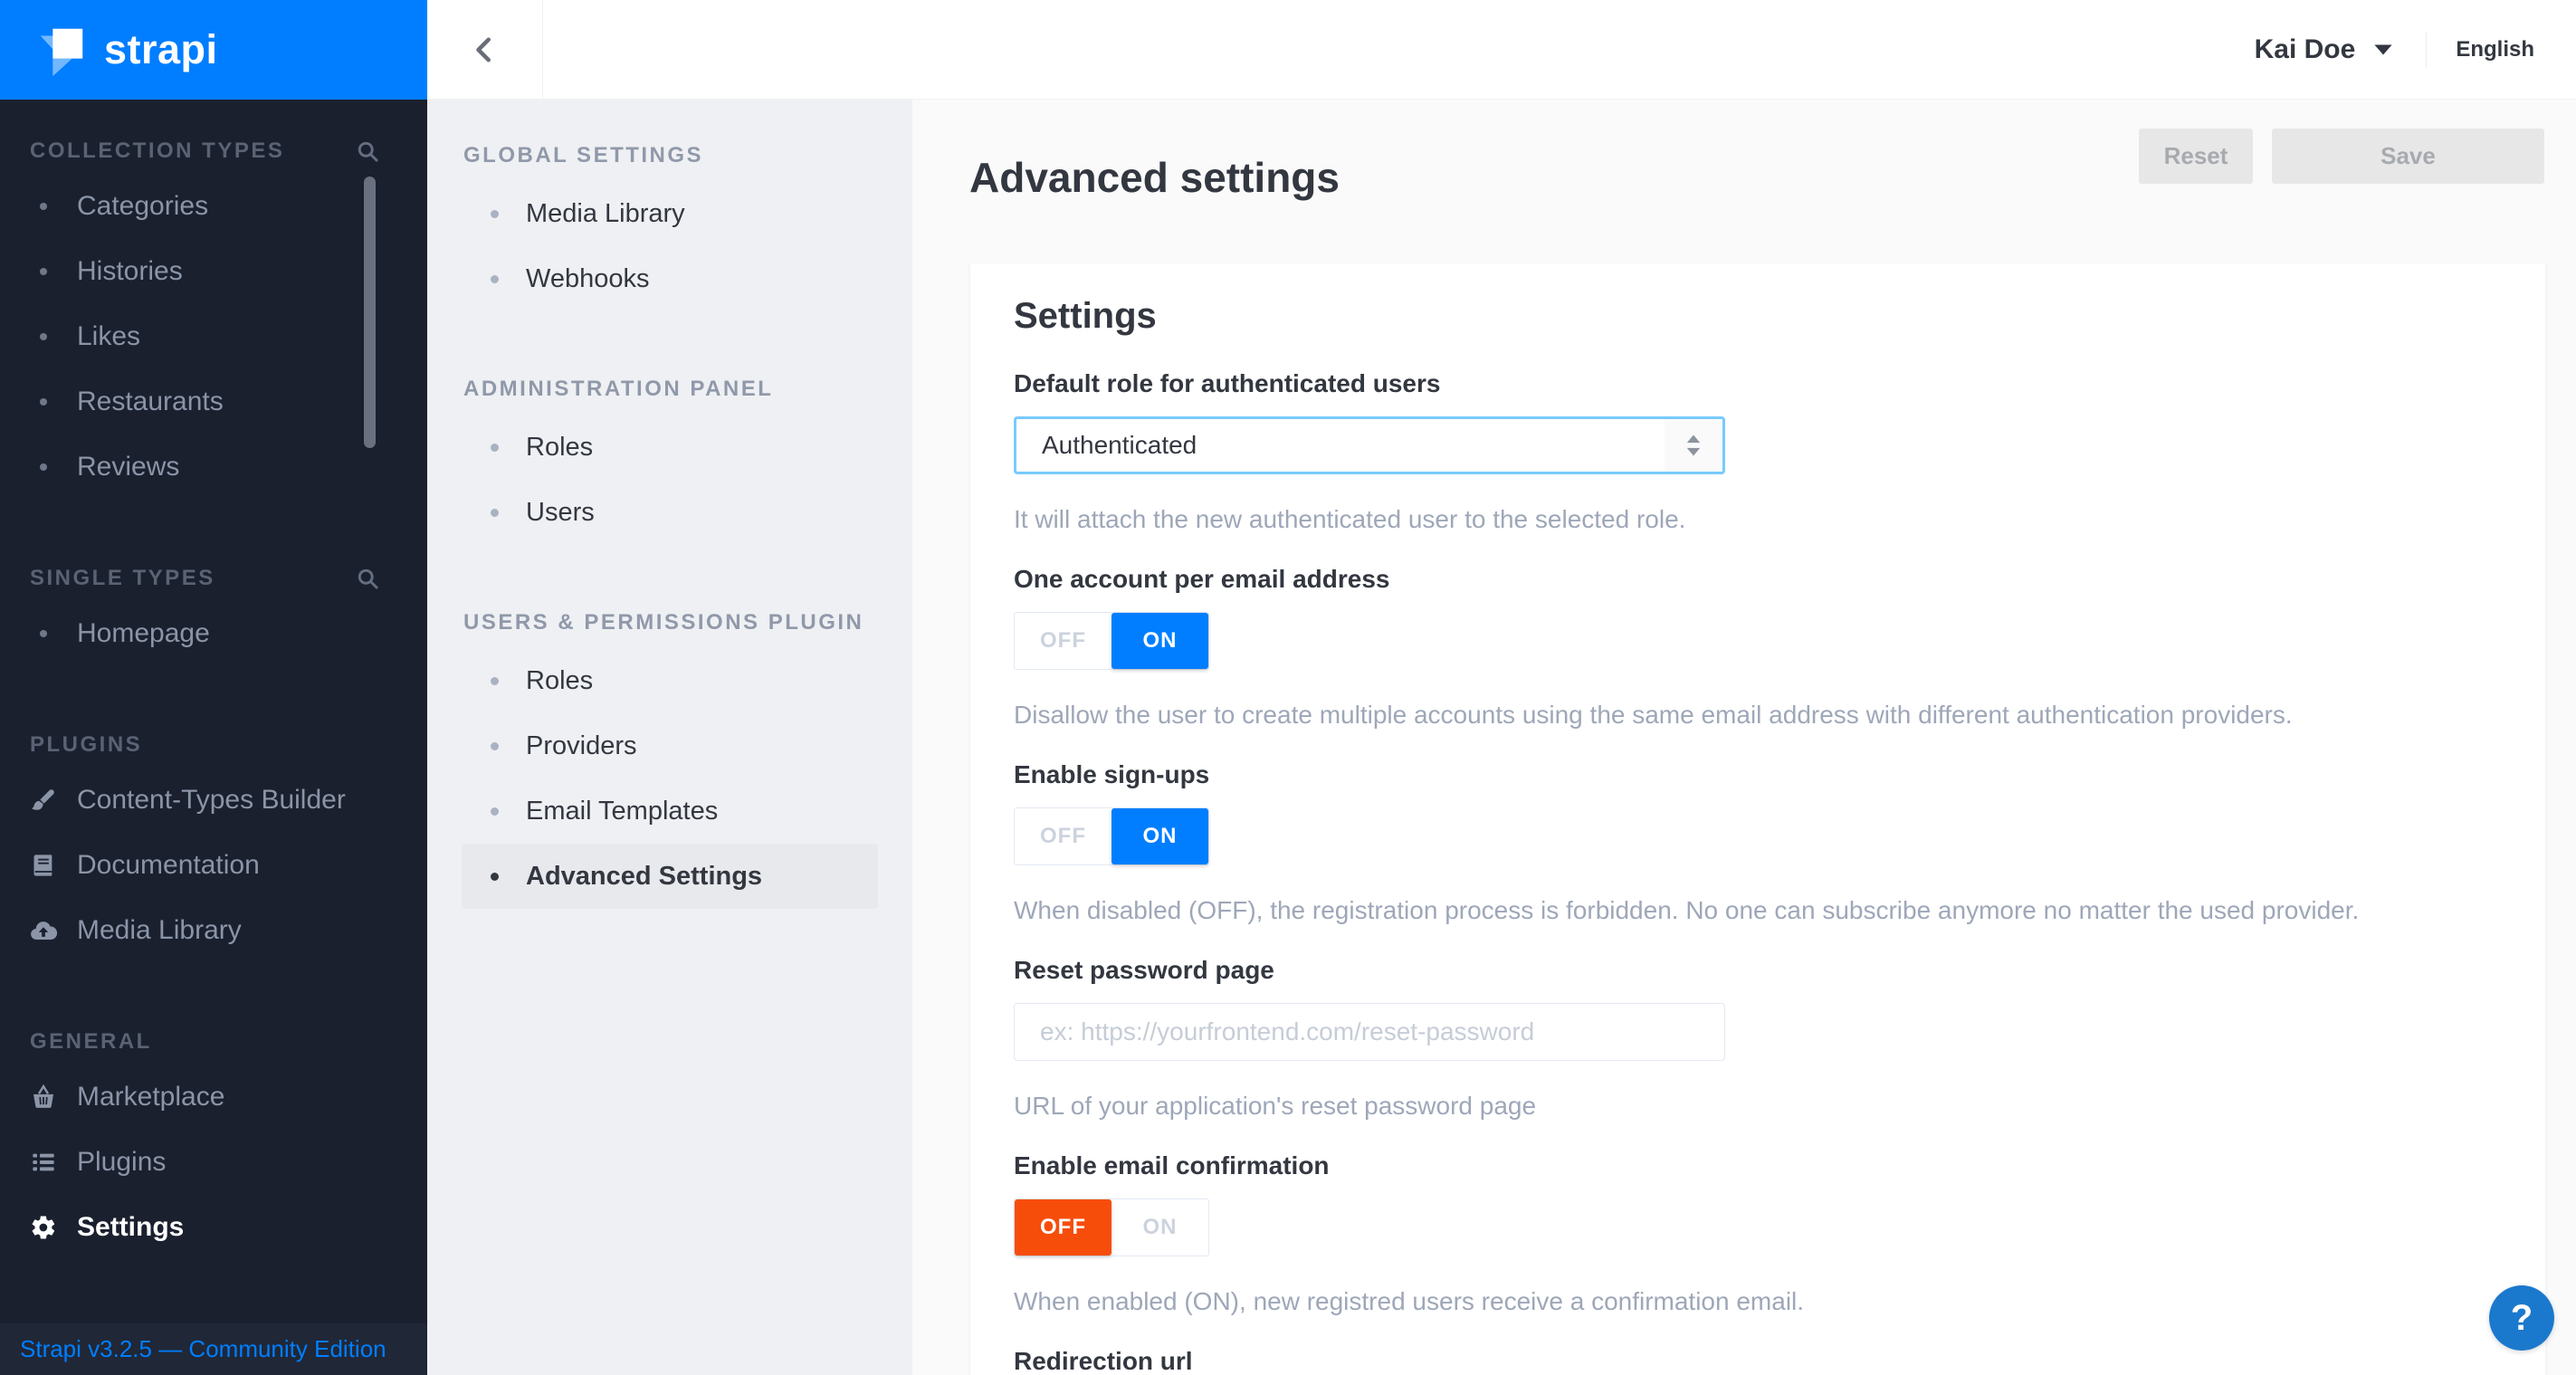 This screenshot has width=2576, height=1375. Describe the element at coordinates (44, 931) in the screenshot. I see `cloud-upload-icon` at that location.